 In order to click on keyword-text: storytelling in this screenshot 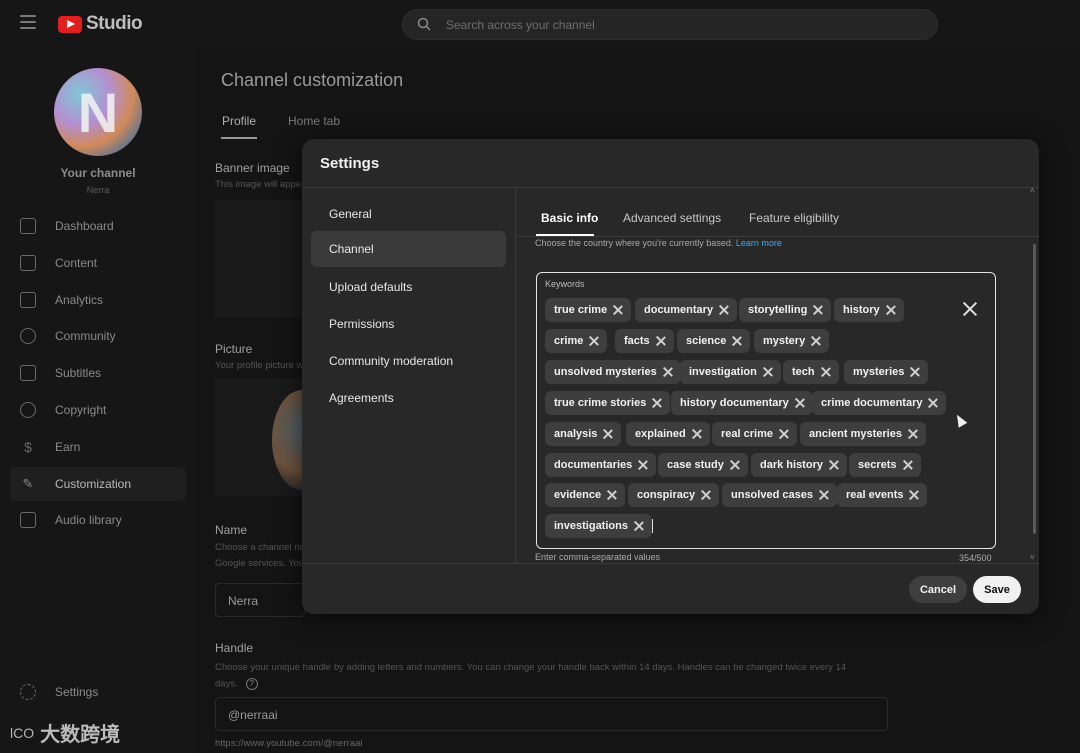, I will do `click(778, 310)`.